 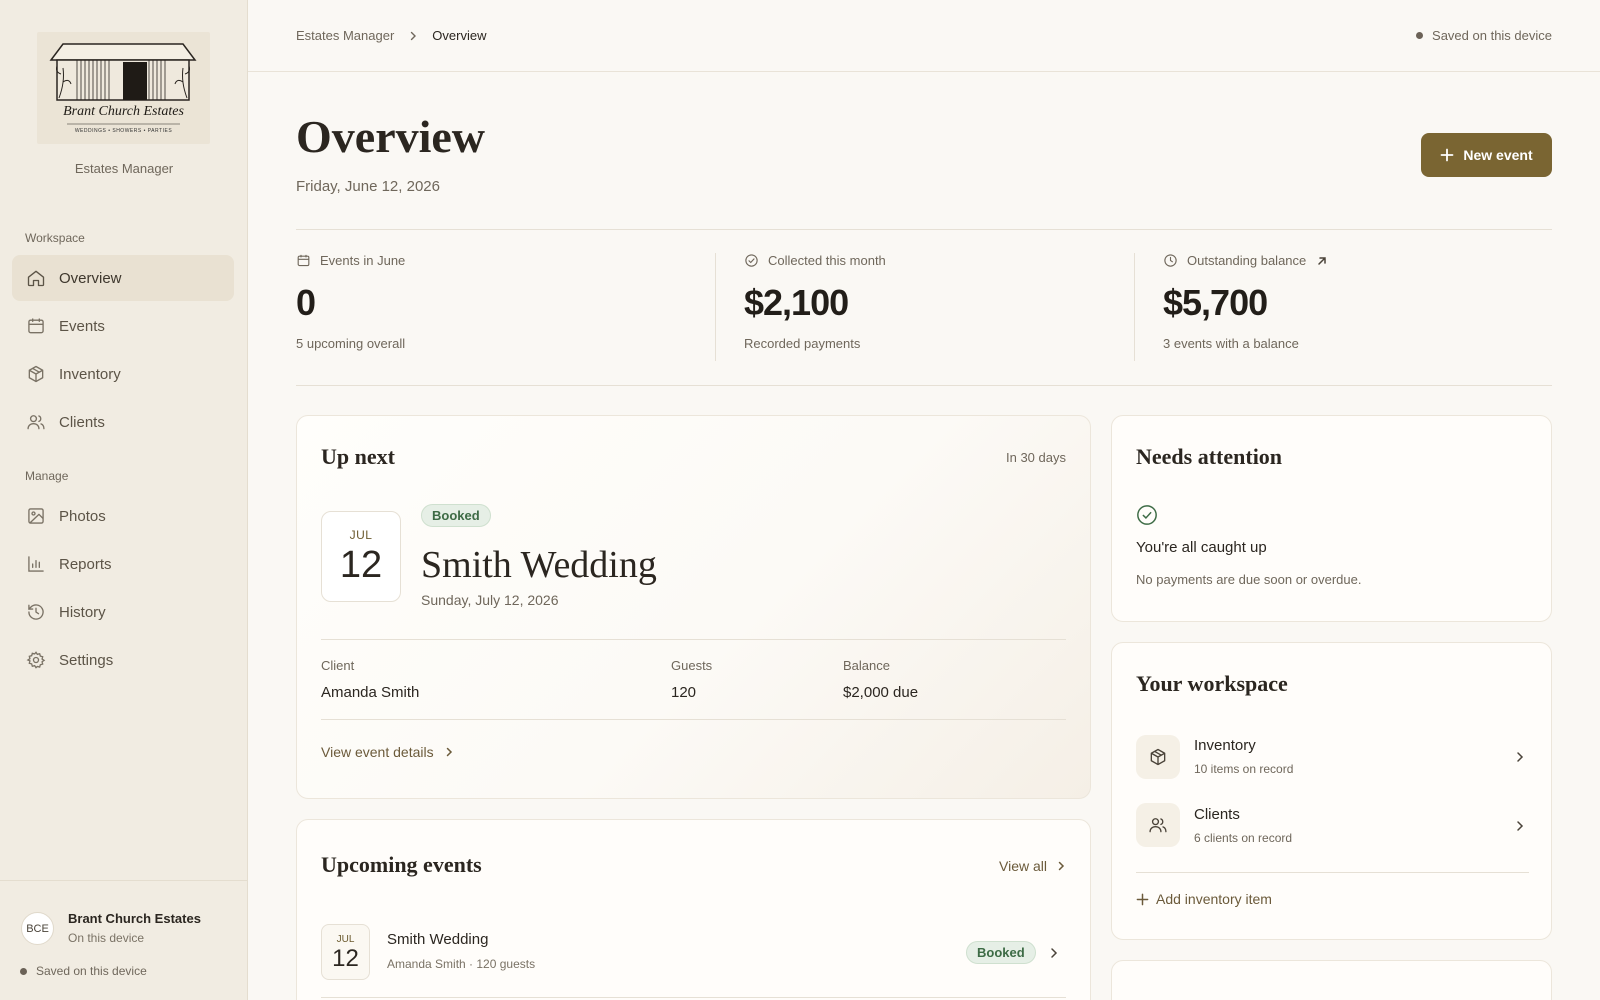 I want to click on new-event-label: New event, so click(x=1498, y=155).